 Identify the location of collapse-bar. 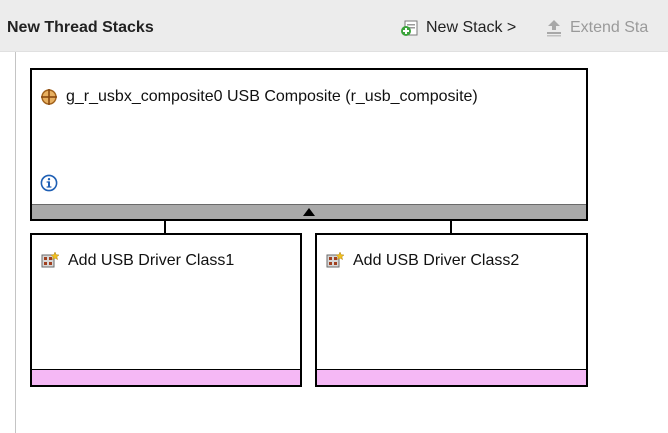
(309, 211).